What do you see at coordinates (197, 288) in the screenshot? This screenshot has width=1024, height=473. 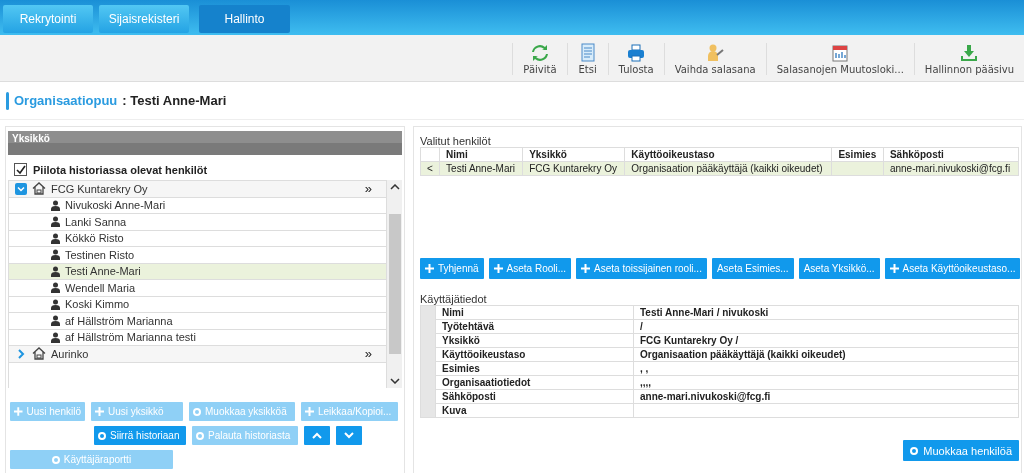 I see `person-row: Wendell Maria` at bounding box center [197, 288].